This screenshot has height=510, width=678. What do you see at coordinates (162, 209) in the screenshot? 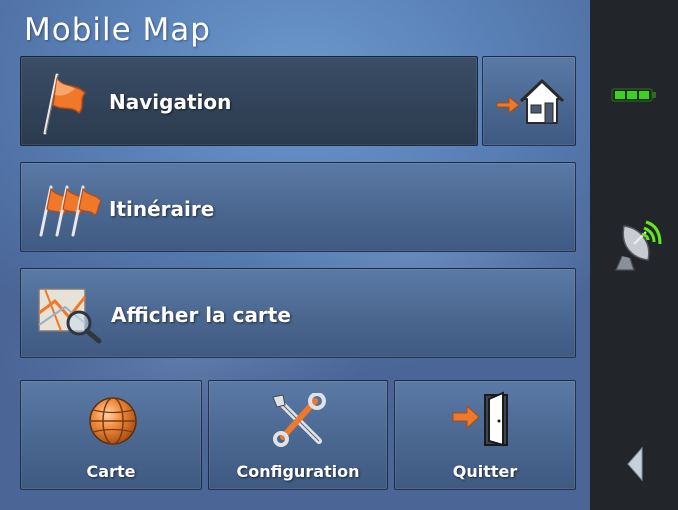
I see `itinerary-label: Itinéraire` at bounding box center [162, 209].